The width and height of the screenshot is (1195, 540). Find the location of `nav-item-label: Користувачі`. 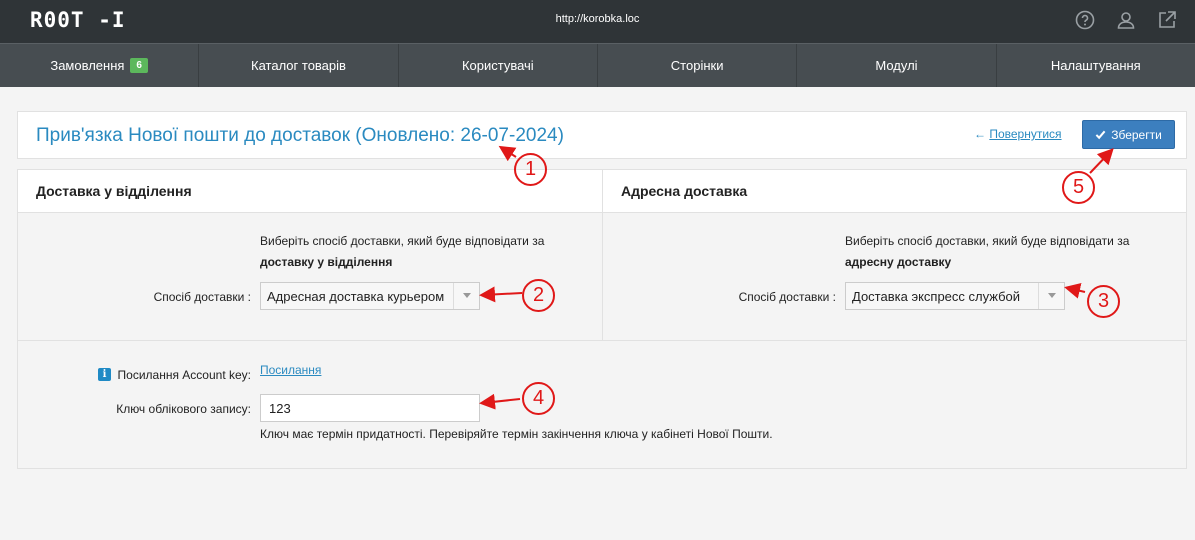

nav-item-label: Користувачі is located at coordinates (497, 65).